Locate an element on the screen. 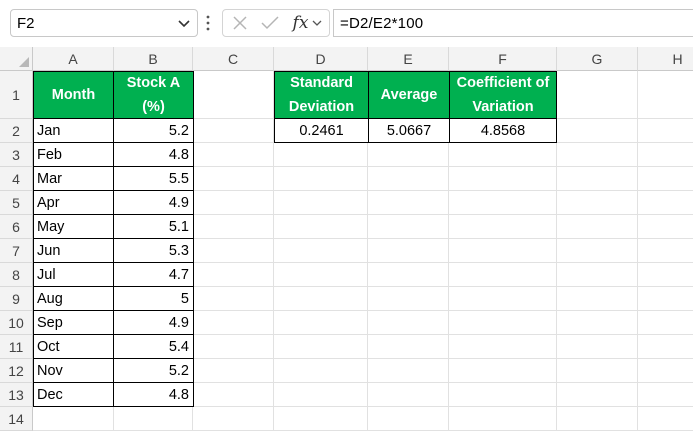 The image size is (693, 440). row-header: 7 is located at coordinates (16, 251).